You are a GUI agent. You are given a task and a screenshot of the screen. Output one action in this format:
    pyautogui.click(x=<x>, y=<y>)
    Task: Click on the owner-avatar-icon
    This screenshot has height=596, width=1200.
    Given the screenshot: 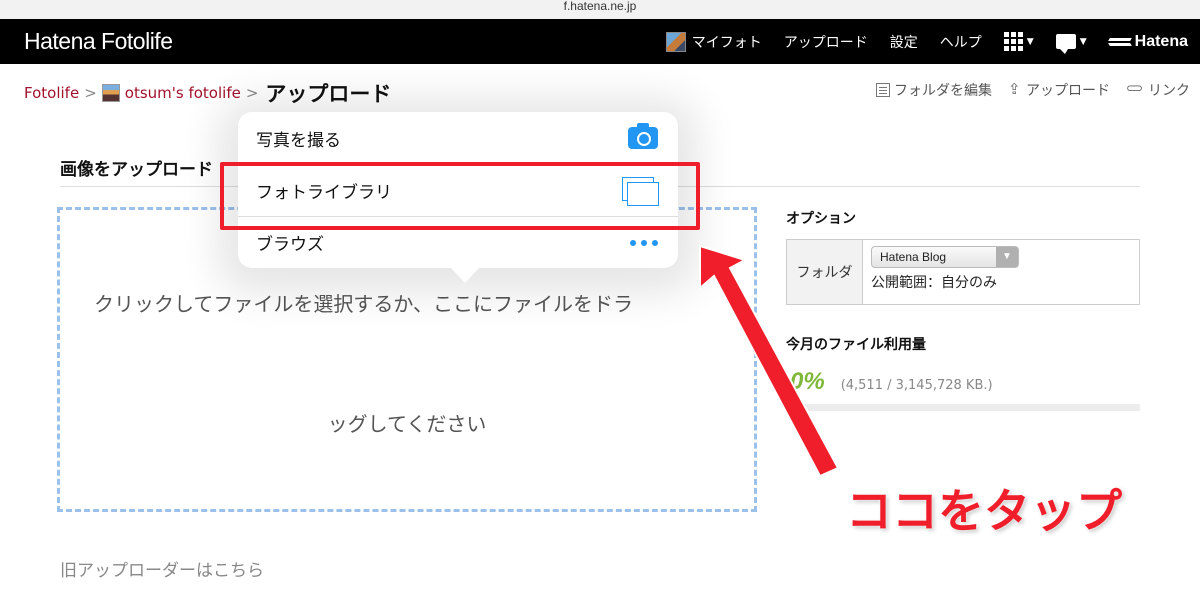 What is the action you would take?
    pyautogui.click(x=110, y=93)
    